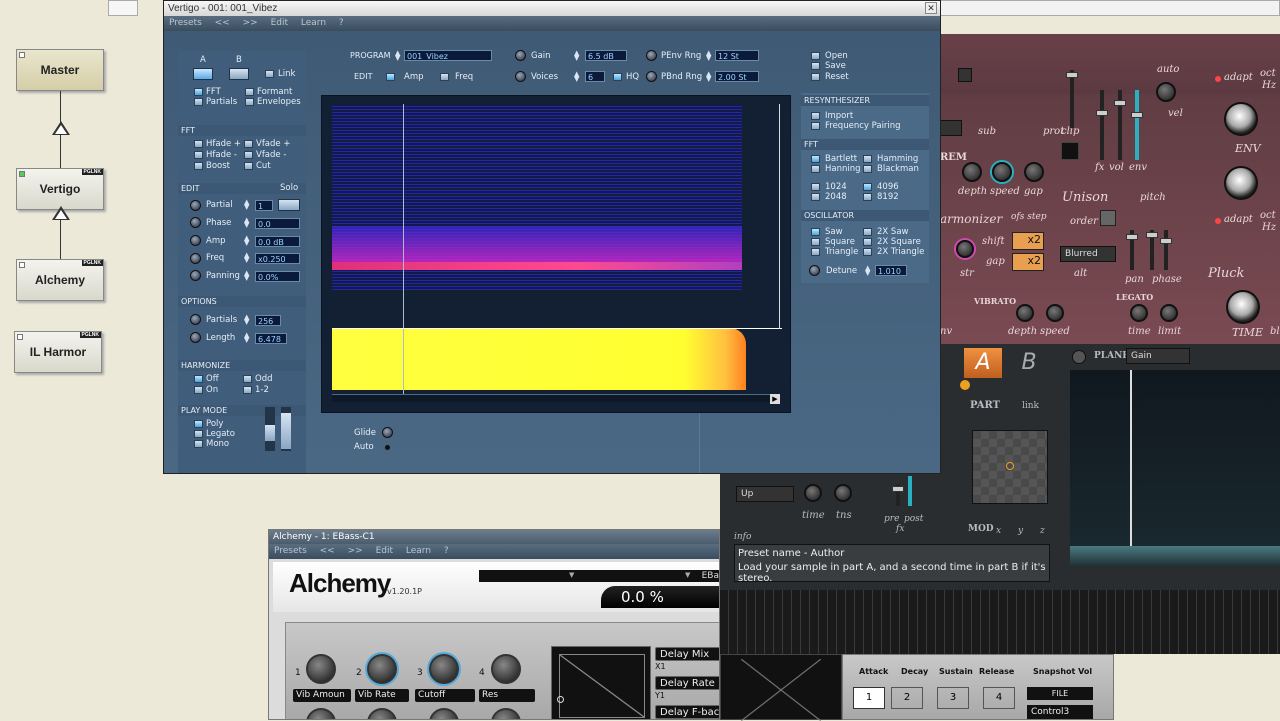 The width and height of the screenshot is (1280, 721). What do you see at coordinates (869, 698) in the screenshot?
I see `pad-1-button: 1` at bounding box center [869, 698].